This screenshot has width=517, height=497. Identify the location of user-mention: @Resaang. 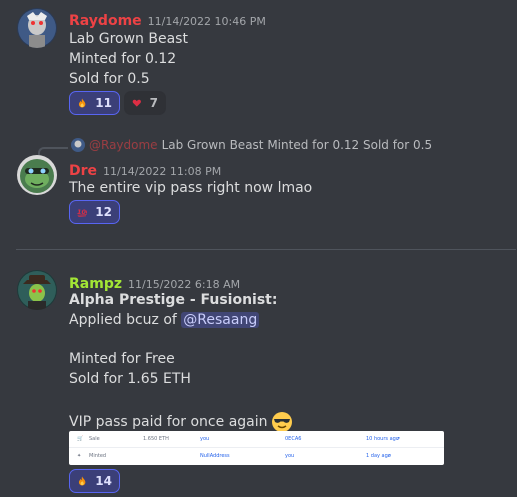
(220, 320).